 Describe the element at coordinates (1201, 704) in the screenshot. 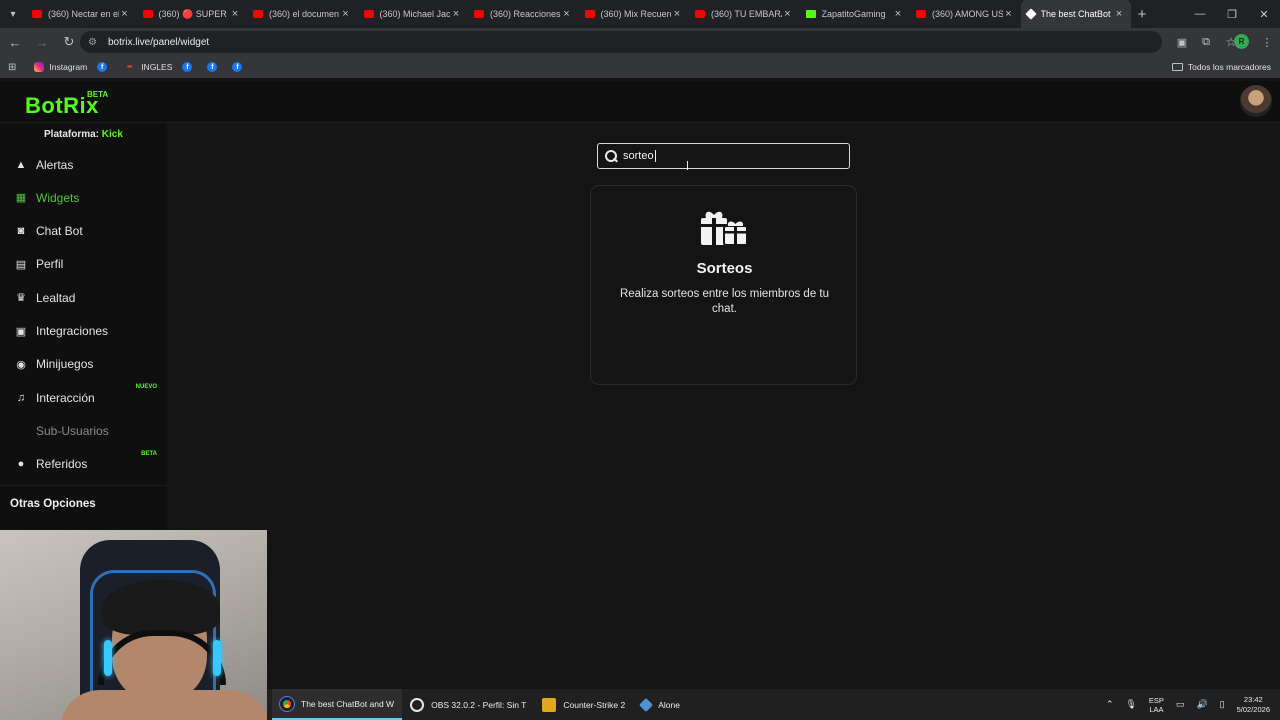

I see `volume-icon: 🔊` at that location.